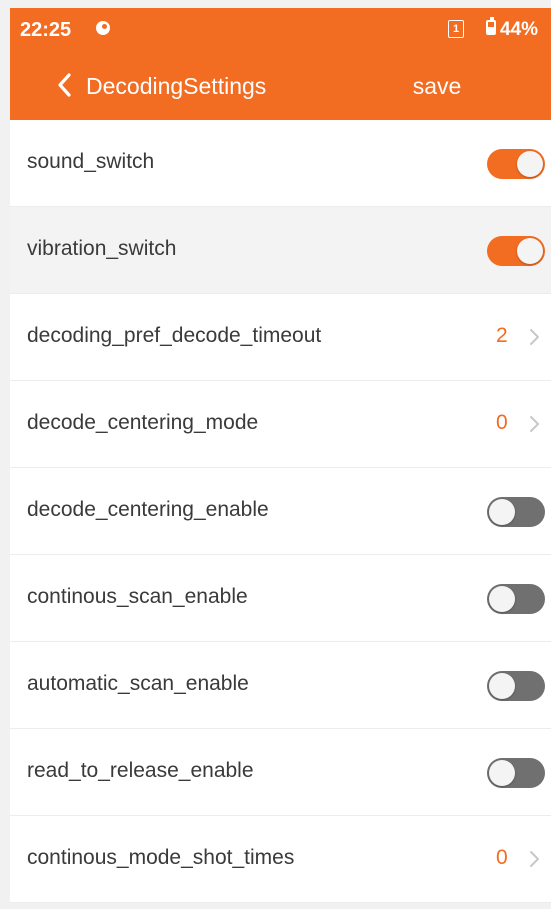 This screenshot has height=909, width=551. I want to click on battery-icon, so click(491, 26).